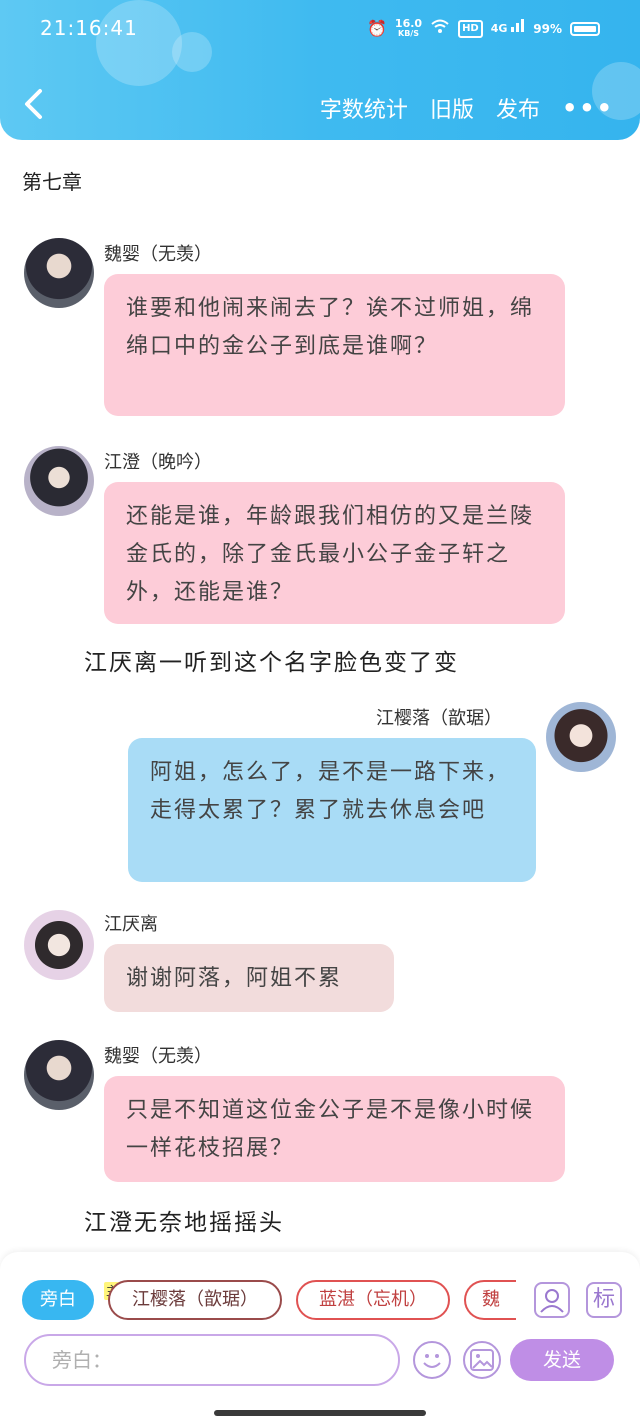 The image size is (640, 1422). Describe the element at coordinates (373, 1300) in the screenshot. I see `role-chip: 蓝湛（忘机）` at that location.